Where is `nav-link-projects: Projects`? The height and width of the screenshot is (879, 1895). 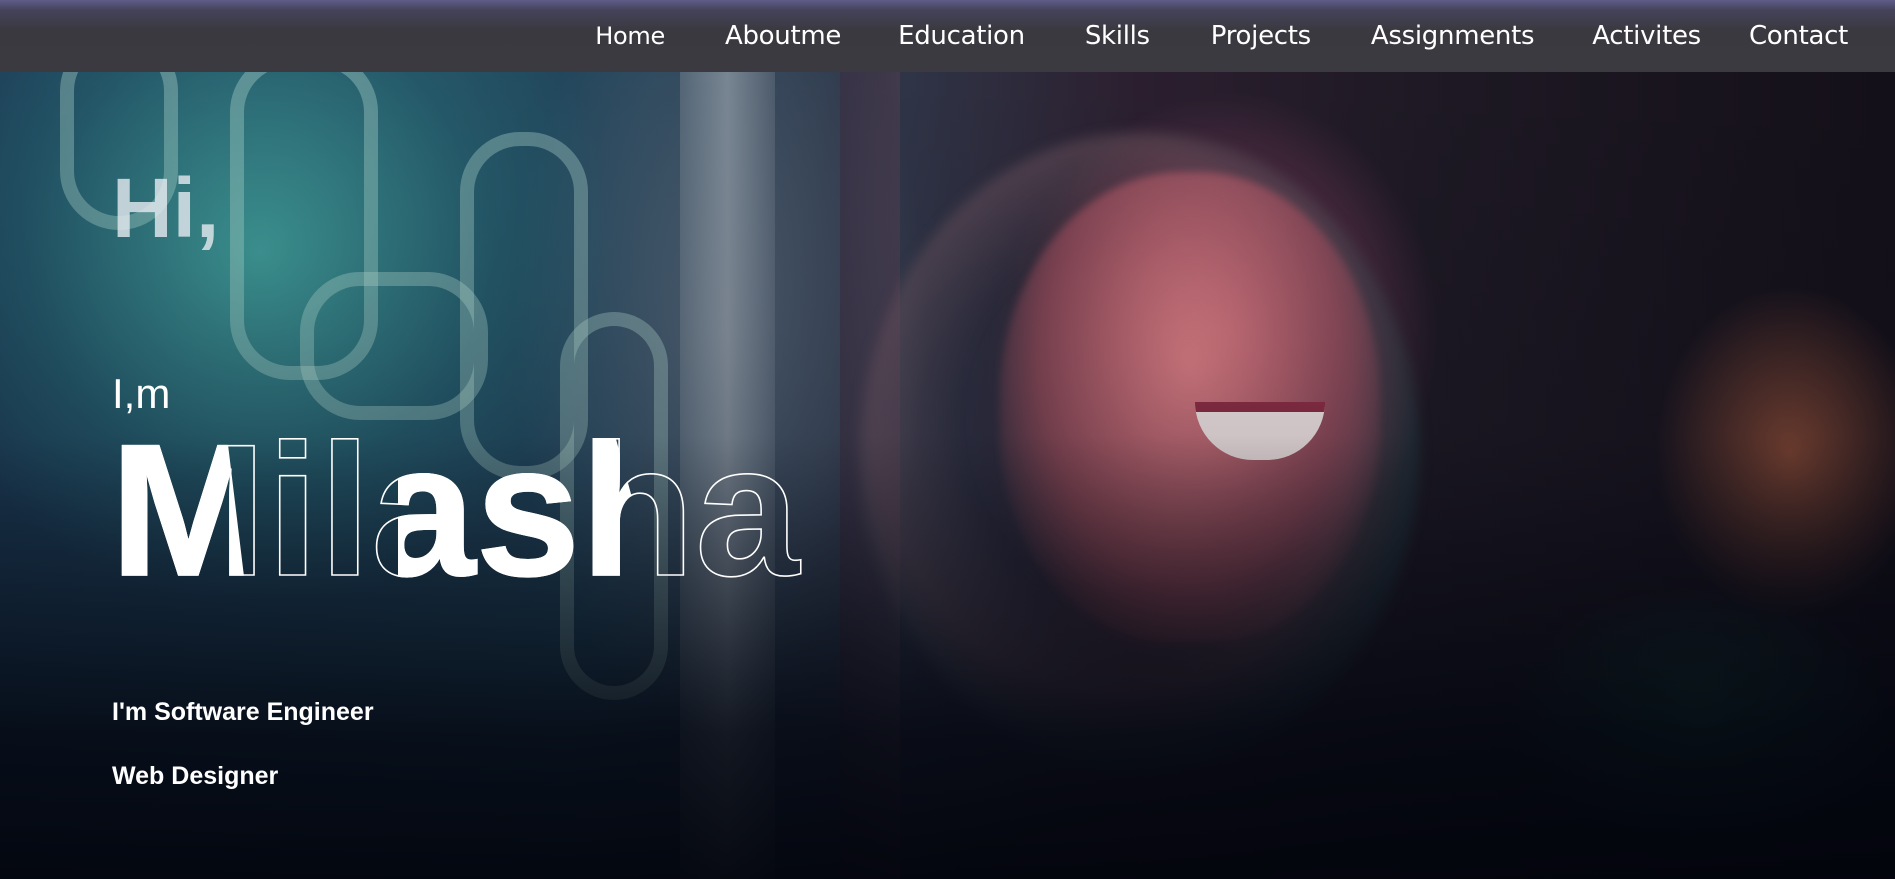 nav-link-projects: Projects is located at coordinates (1261, 36).